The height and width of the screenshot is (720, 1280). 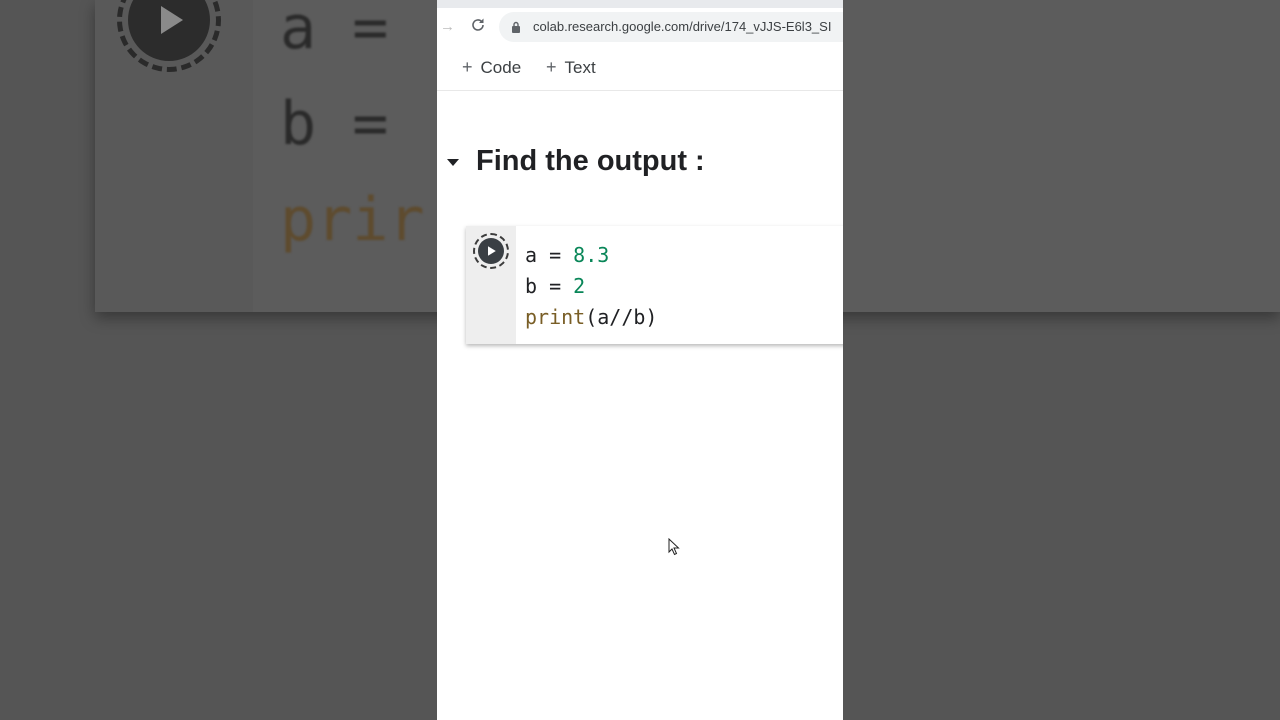 I want to click on run-cell-button, so click(x=491, y=251).